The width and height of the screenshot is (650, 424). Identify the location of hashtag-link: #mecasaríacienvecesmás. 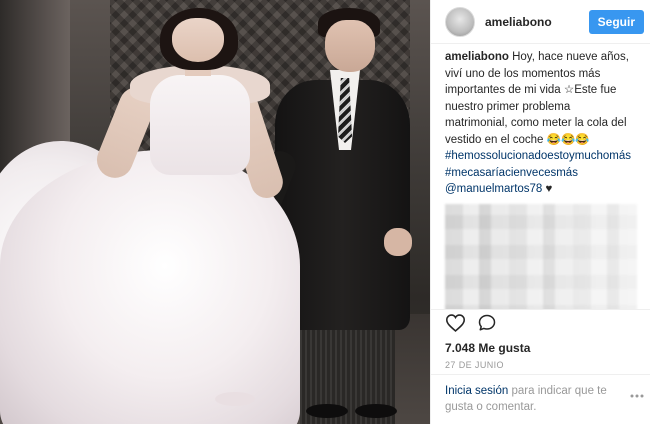
(540, 173).